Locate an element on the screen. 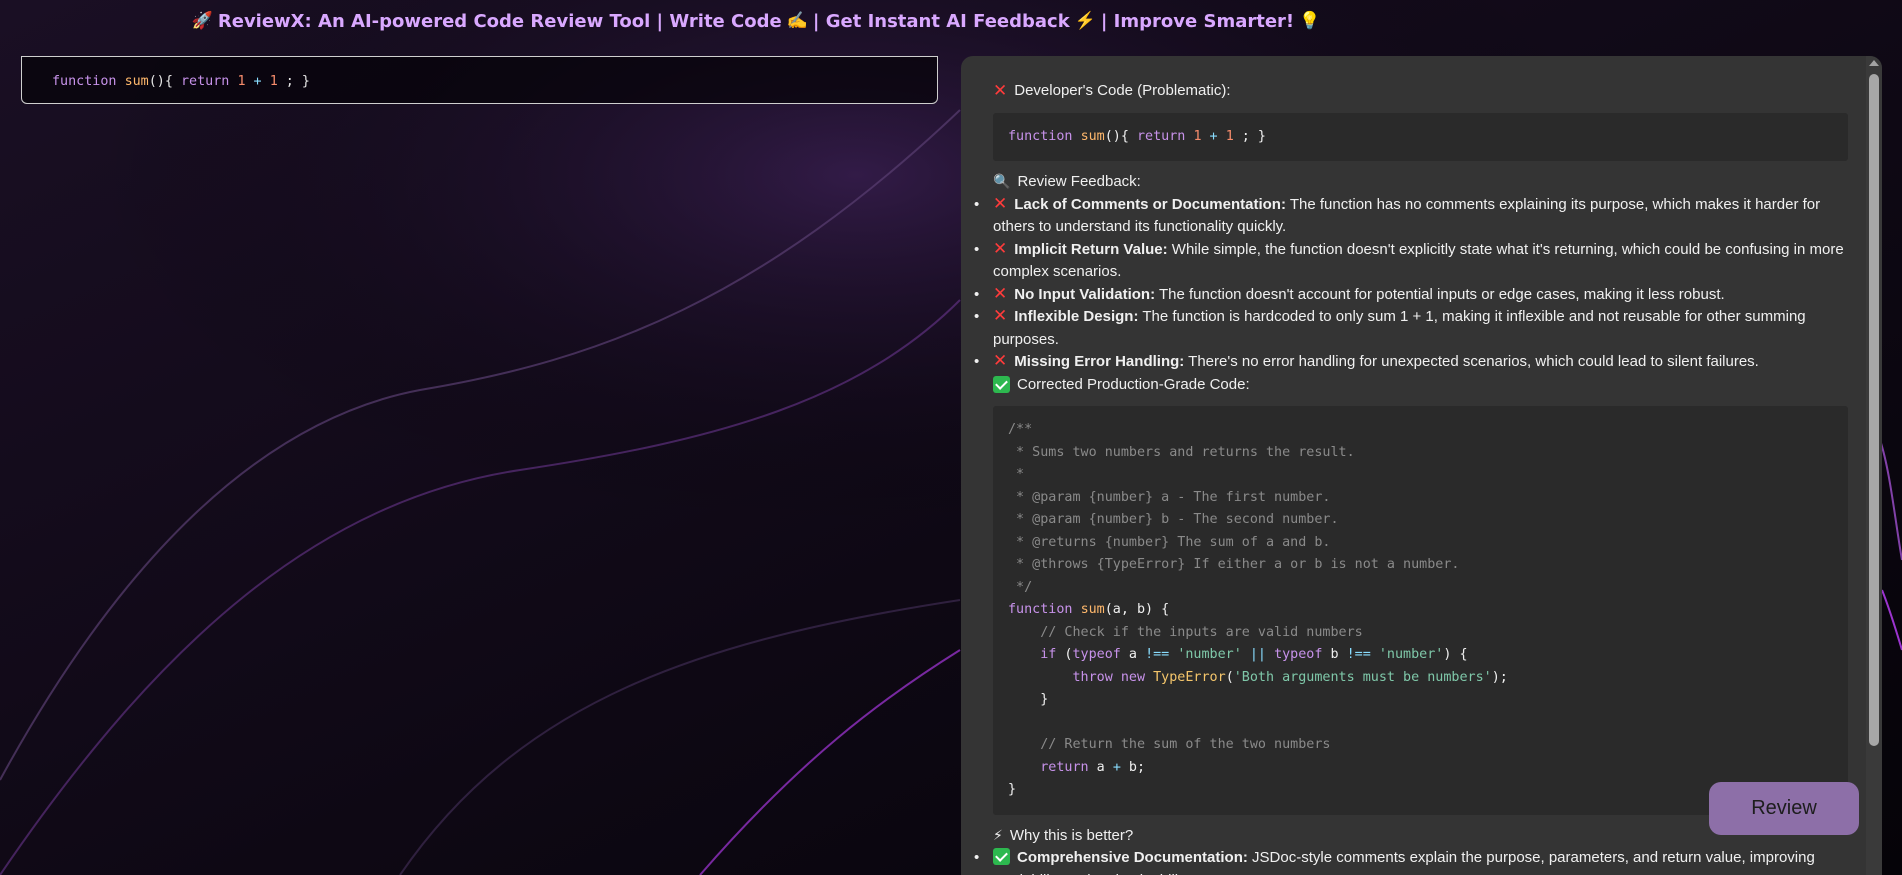 The image size is (1902, 875). lightbulb-icon: 💡 is located at coordinates (1310, 20).